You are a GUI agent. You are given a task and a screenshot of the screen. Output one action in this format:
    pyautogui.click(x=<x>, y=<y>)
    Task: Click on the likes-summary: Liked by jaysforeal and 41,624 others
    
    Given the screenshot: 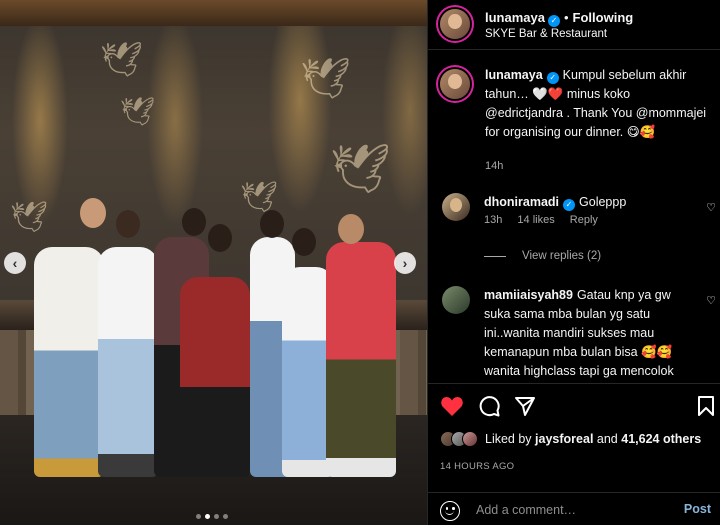 What is the action you would take?
    pyautogui.click(x=570, y=439)
    